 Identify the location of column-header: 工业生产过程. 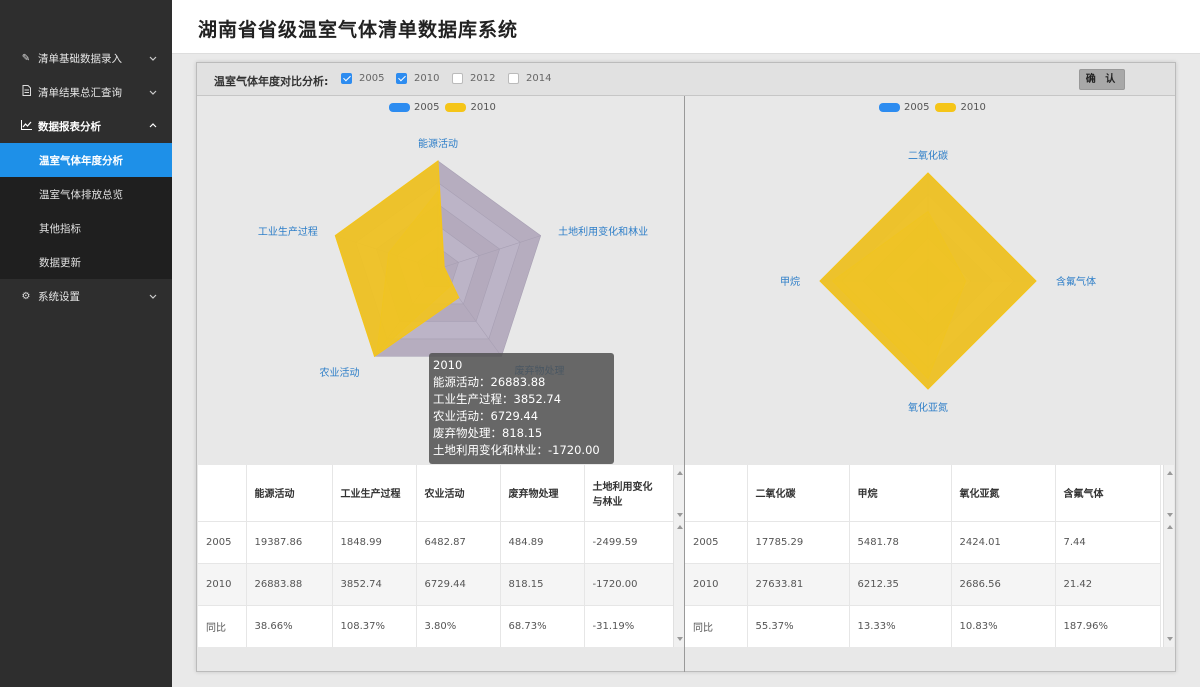
(374, 493).